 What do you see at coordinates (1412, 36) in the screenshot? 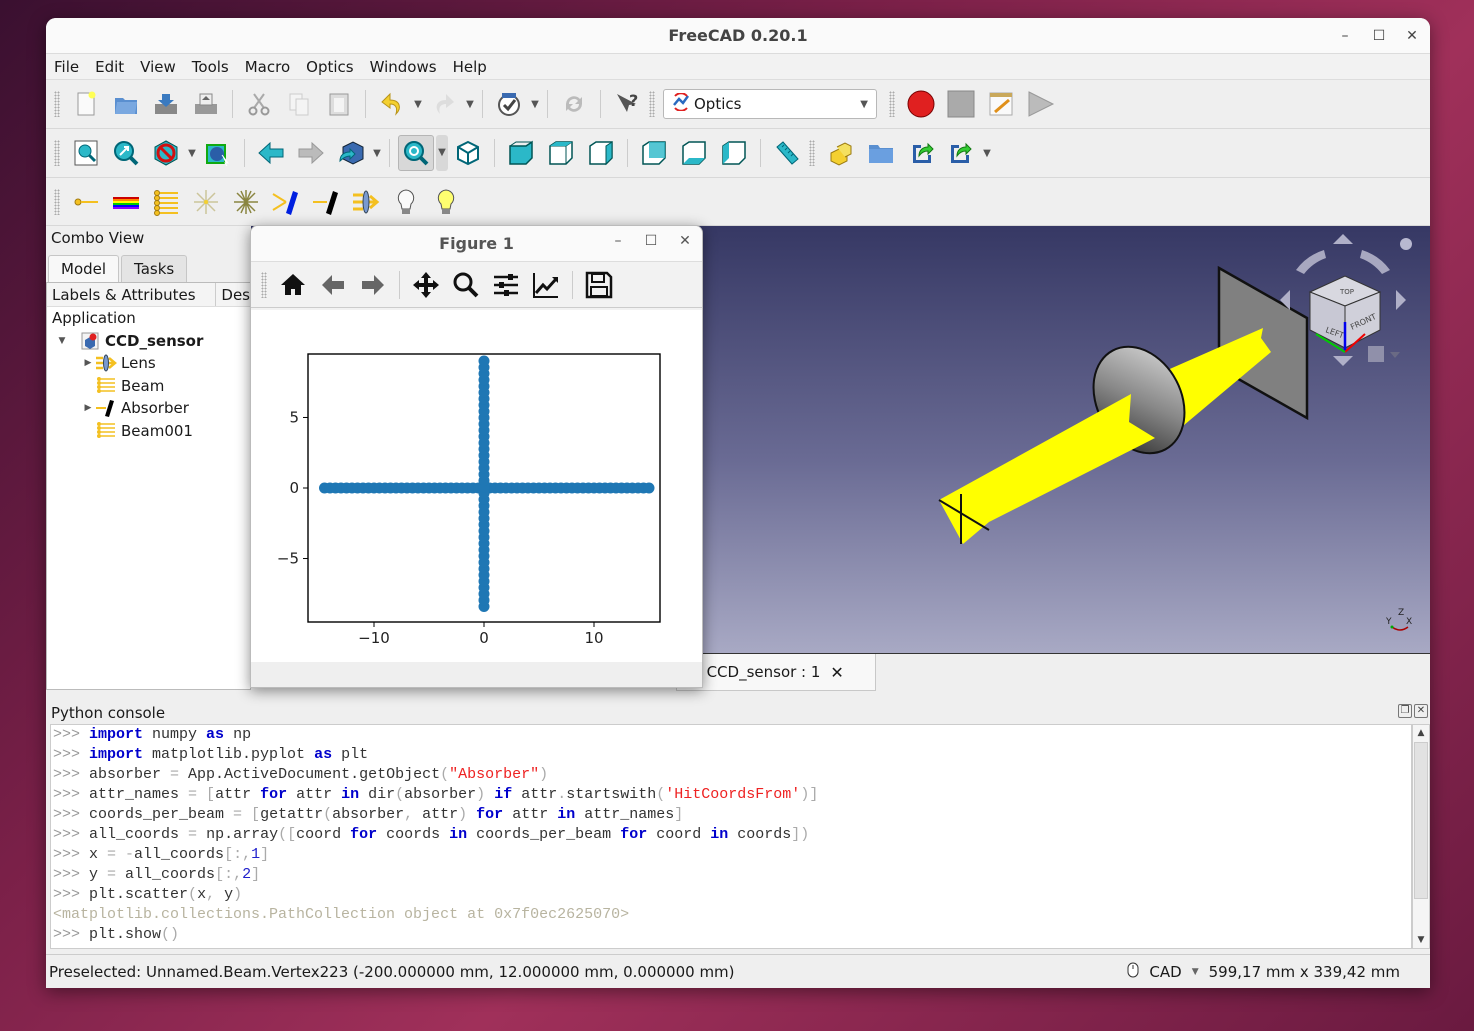
I see `close-button: ✕` at bounding box center [1412, 36].